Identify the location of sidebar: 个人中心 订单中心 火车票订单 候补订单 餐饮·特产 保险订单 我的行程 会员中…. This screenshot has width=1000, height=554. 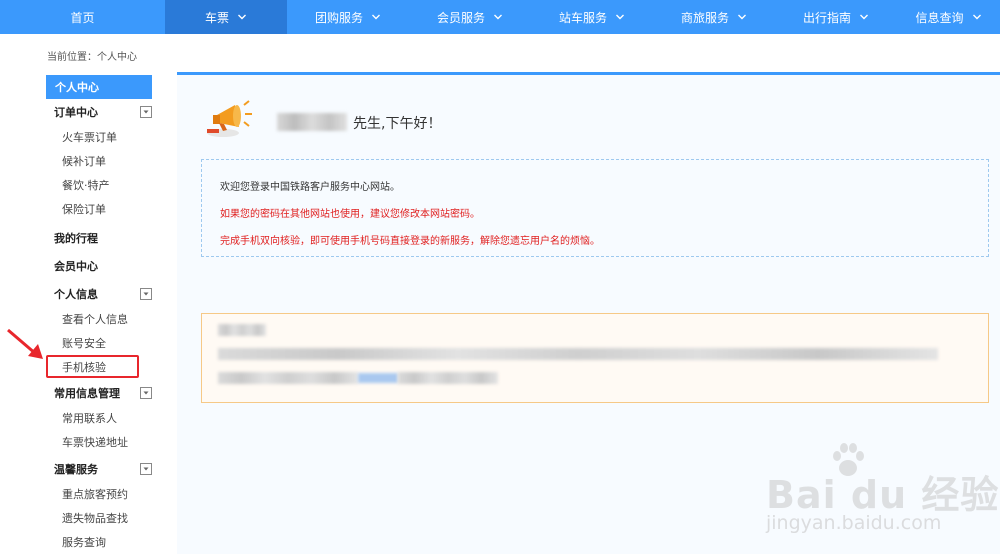
(99, 314).